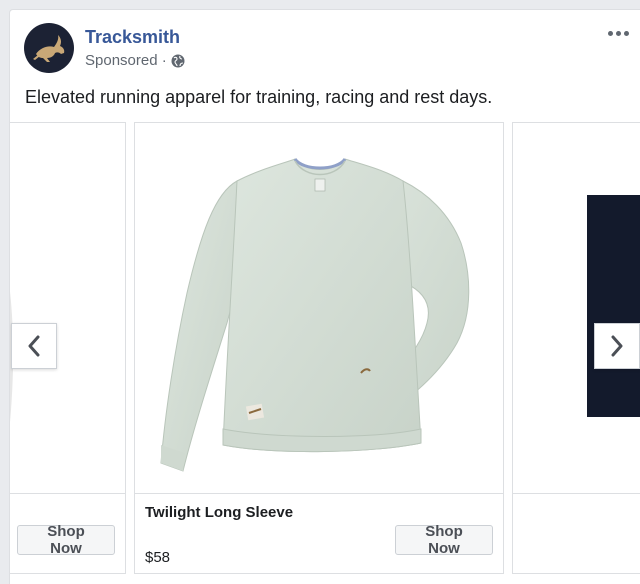  I want to click on chevron-left-icon, so click(34, 346).